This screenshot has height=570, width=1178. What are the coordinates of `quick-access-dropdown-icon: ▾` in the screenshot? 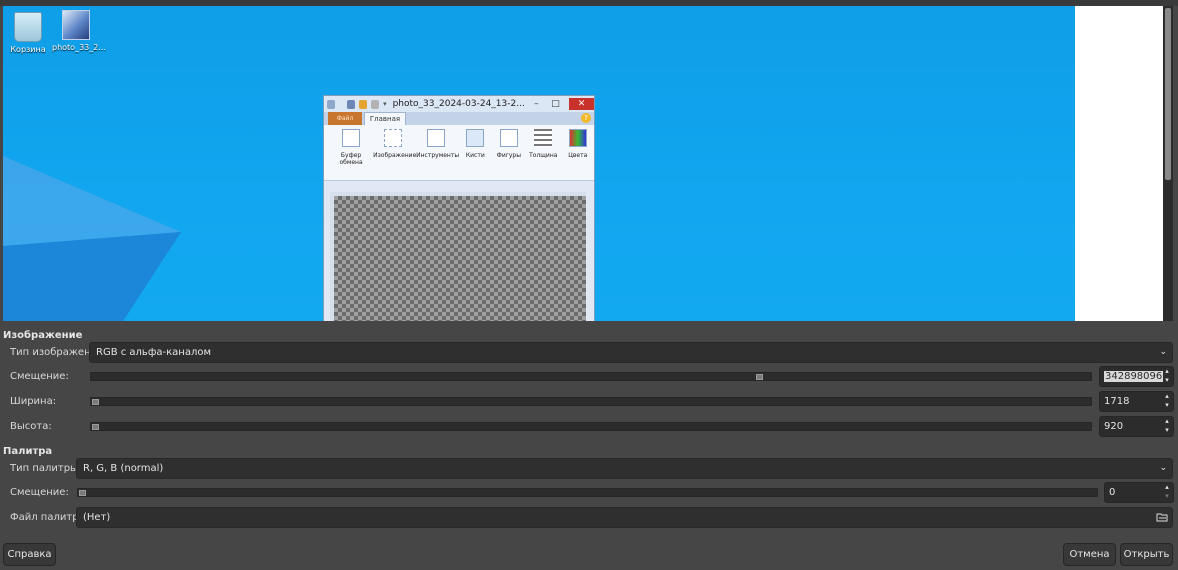 It's located at (385, 104).